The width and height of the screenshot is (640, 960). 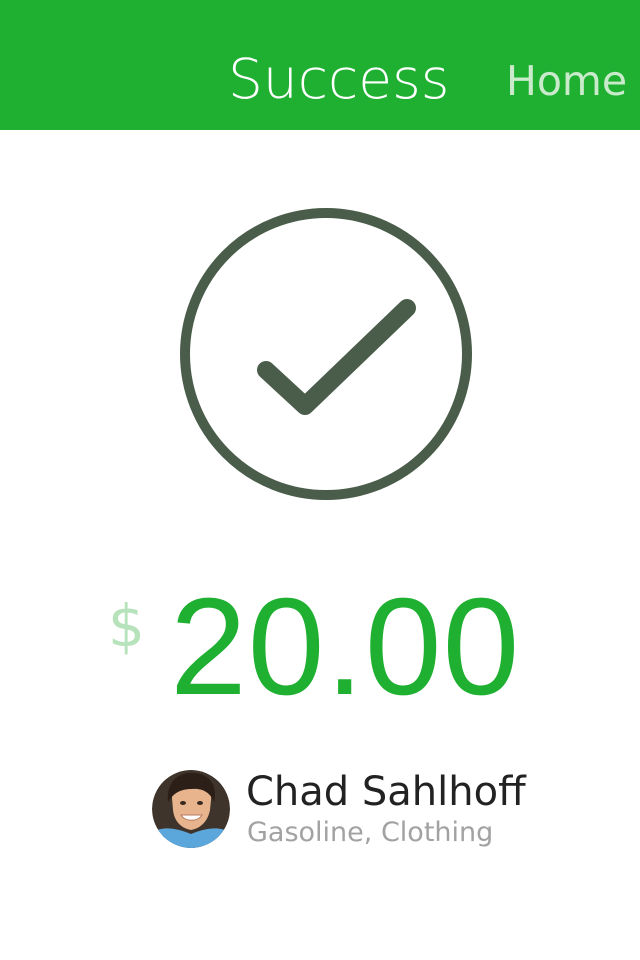 What do you see at coordinates (345, 647) in the screenshot?
I see `amount-value: 20.00` at bounding box center [345, 647].